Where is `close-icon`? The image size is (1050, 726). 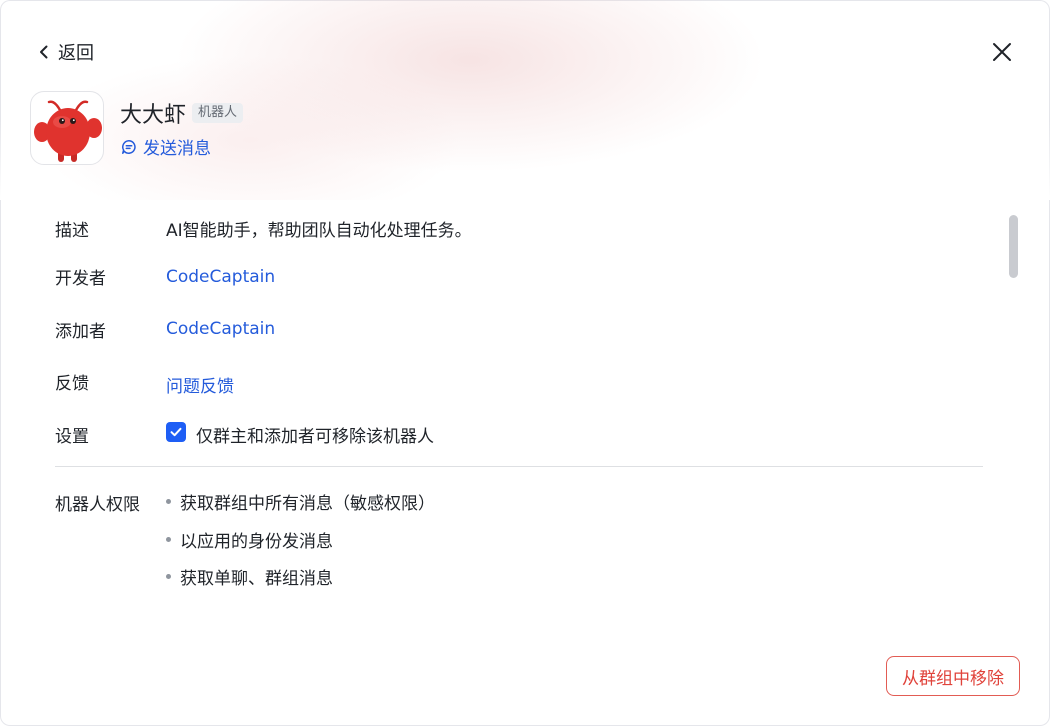
close-icon is located at coordinates (1002, 52).